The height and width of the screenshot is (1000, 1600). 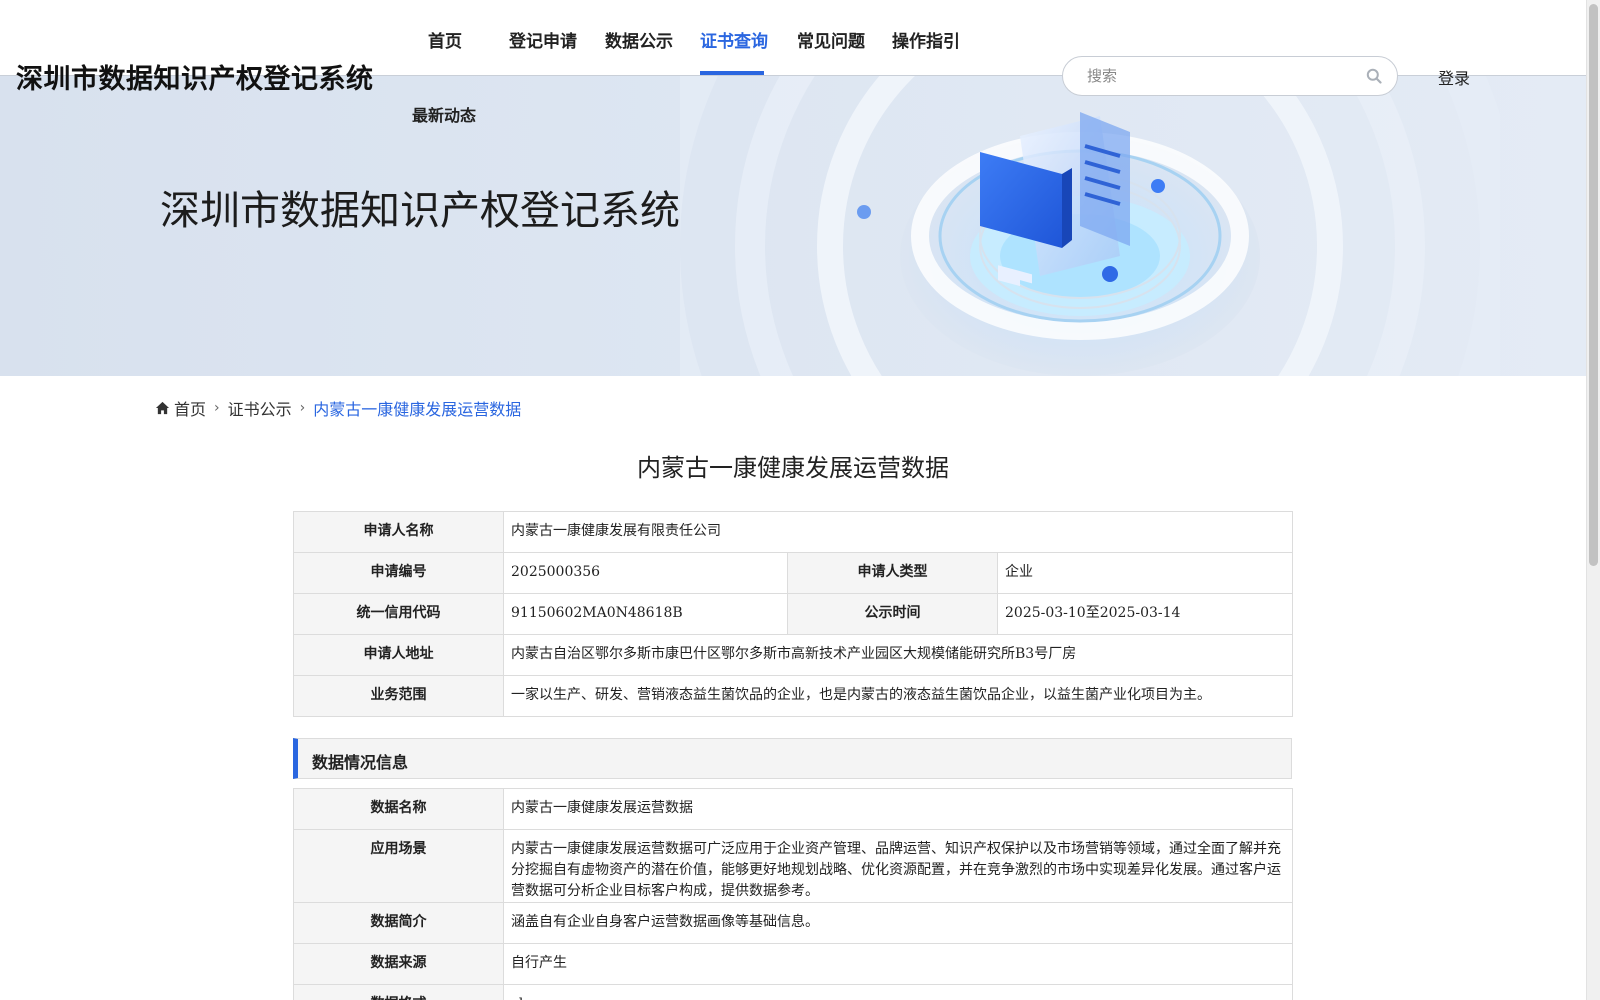 What do you see at coordinates (792, 758) in the screenshot?
I see `data-info-section-header: 数据情况信息` at bounding box center [792, 758].